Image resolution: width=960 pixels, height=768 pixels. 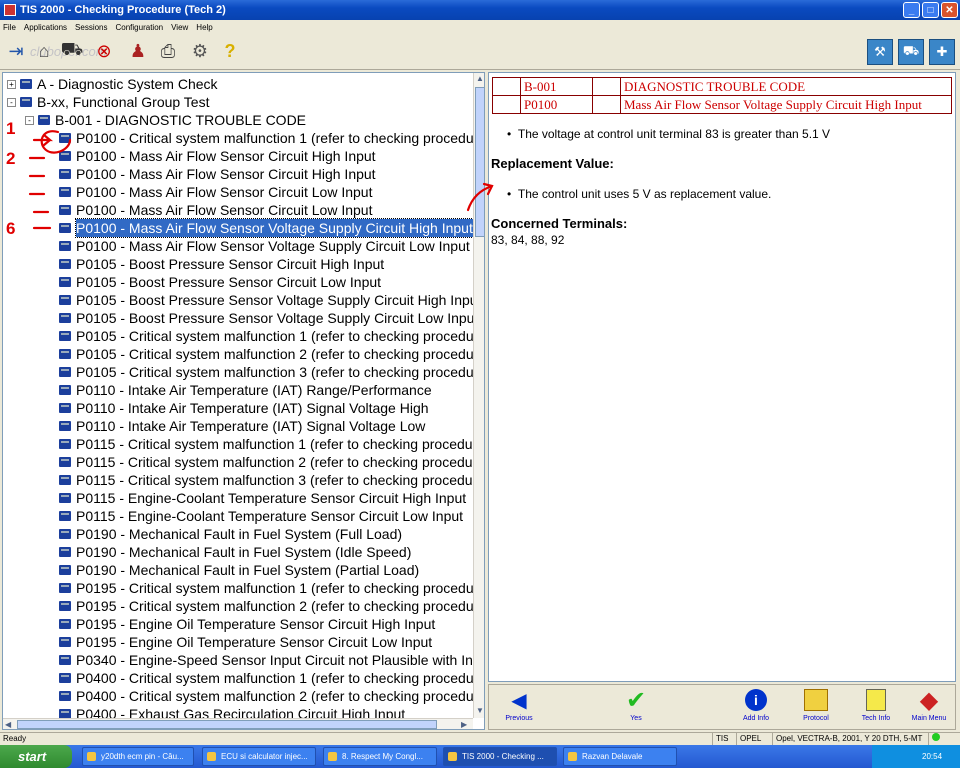 What do you see at coordinates (880, 52) in the screenshot?
I see `tech-icon: ⚒` at bounding box center [880, 52].